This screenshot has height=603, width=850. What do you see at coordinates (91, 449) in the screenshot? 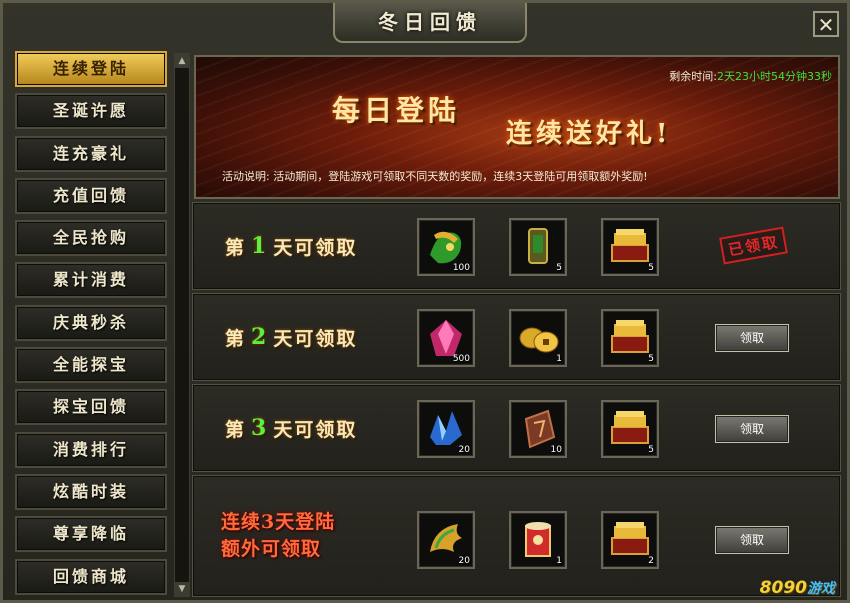
I see `sidebar-item-spending-rank: 消费排行` at bounding box center [91, 449].